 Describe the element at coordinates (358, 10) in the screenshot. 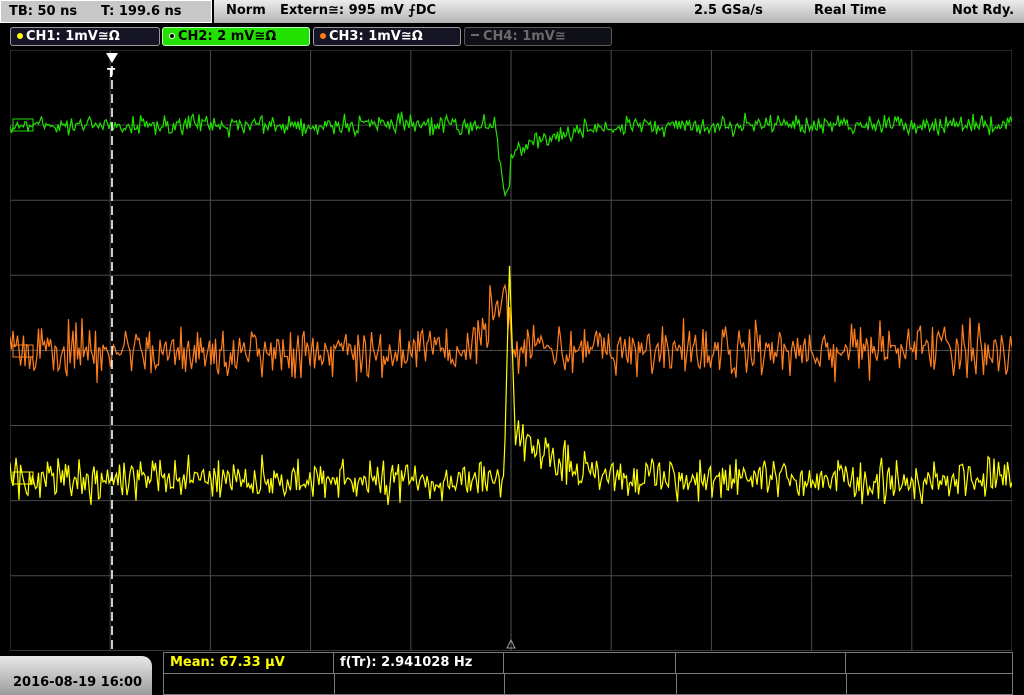

I see `trigger-source: Extern≅: 995 mV ⨍DC` at that location.